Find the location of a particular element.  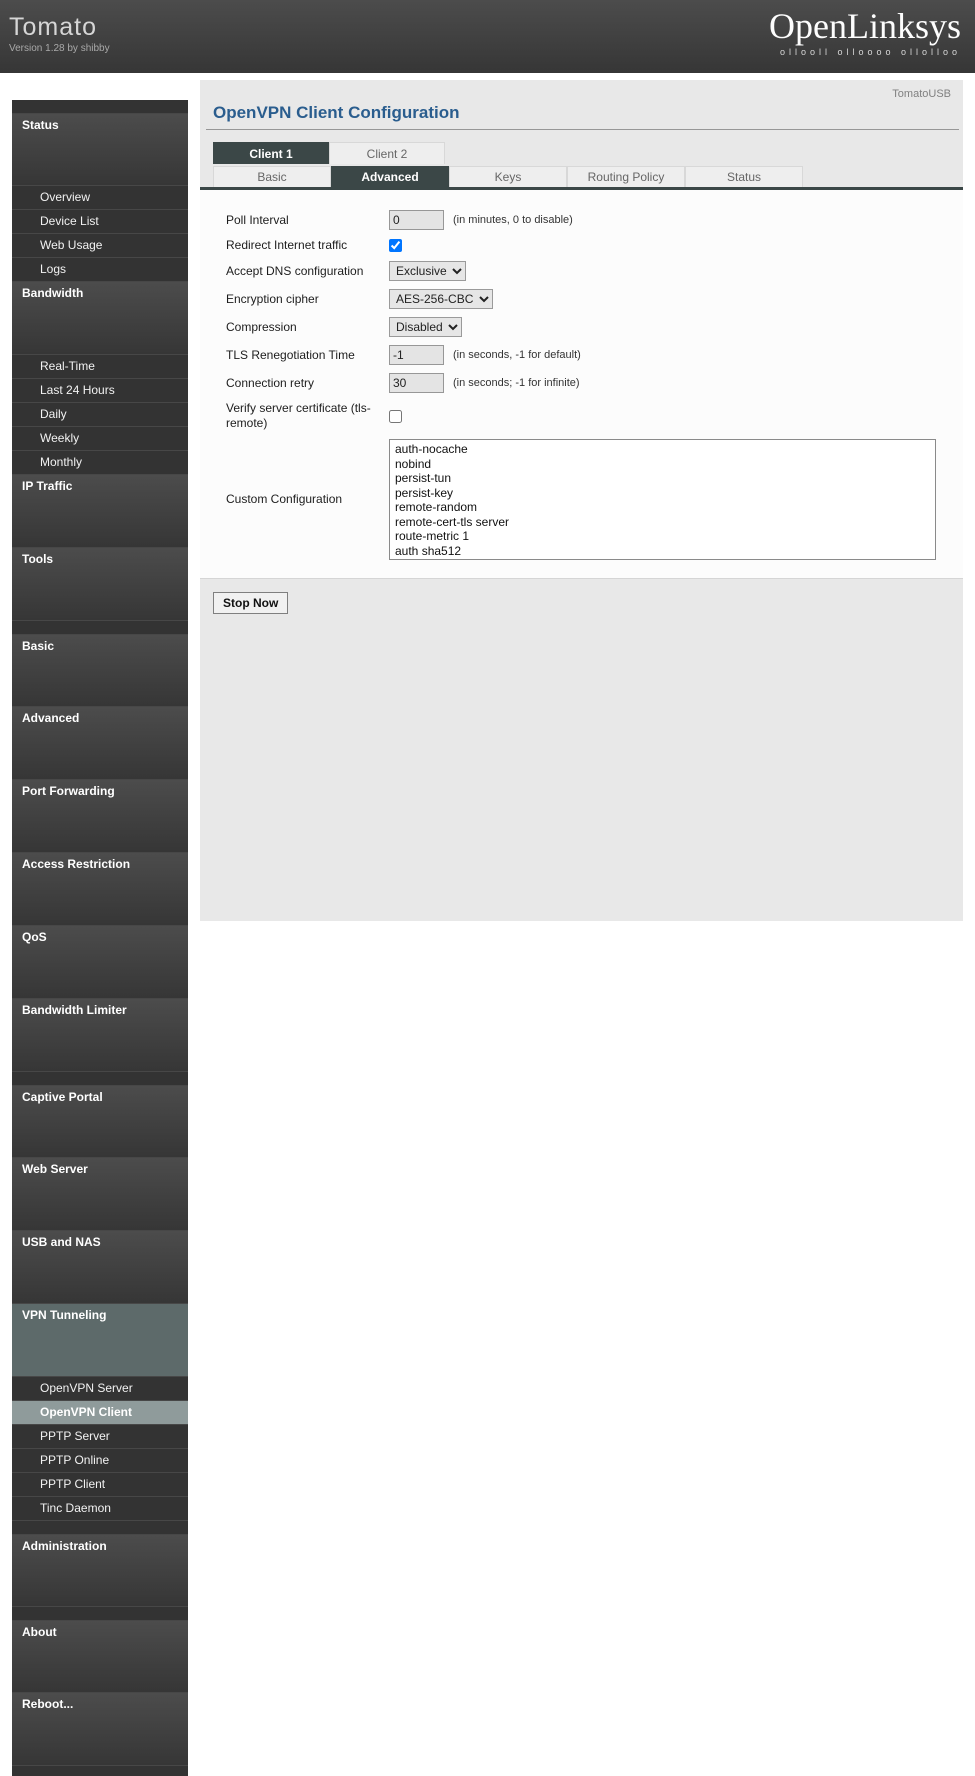

router-name-watermark: TomatoUSB is located at coordinates (921, 94).